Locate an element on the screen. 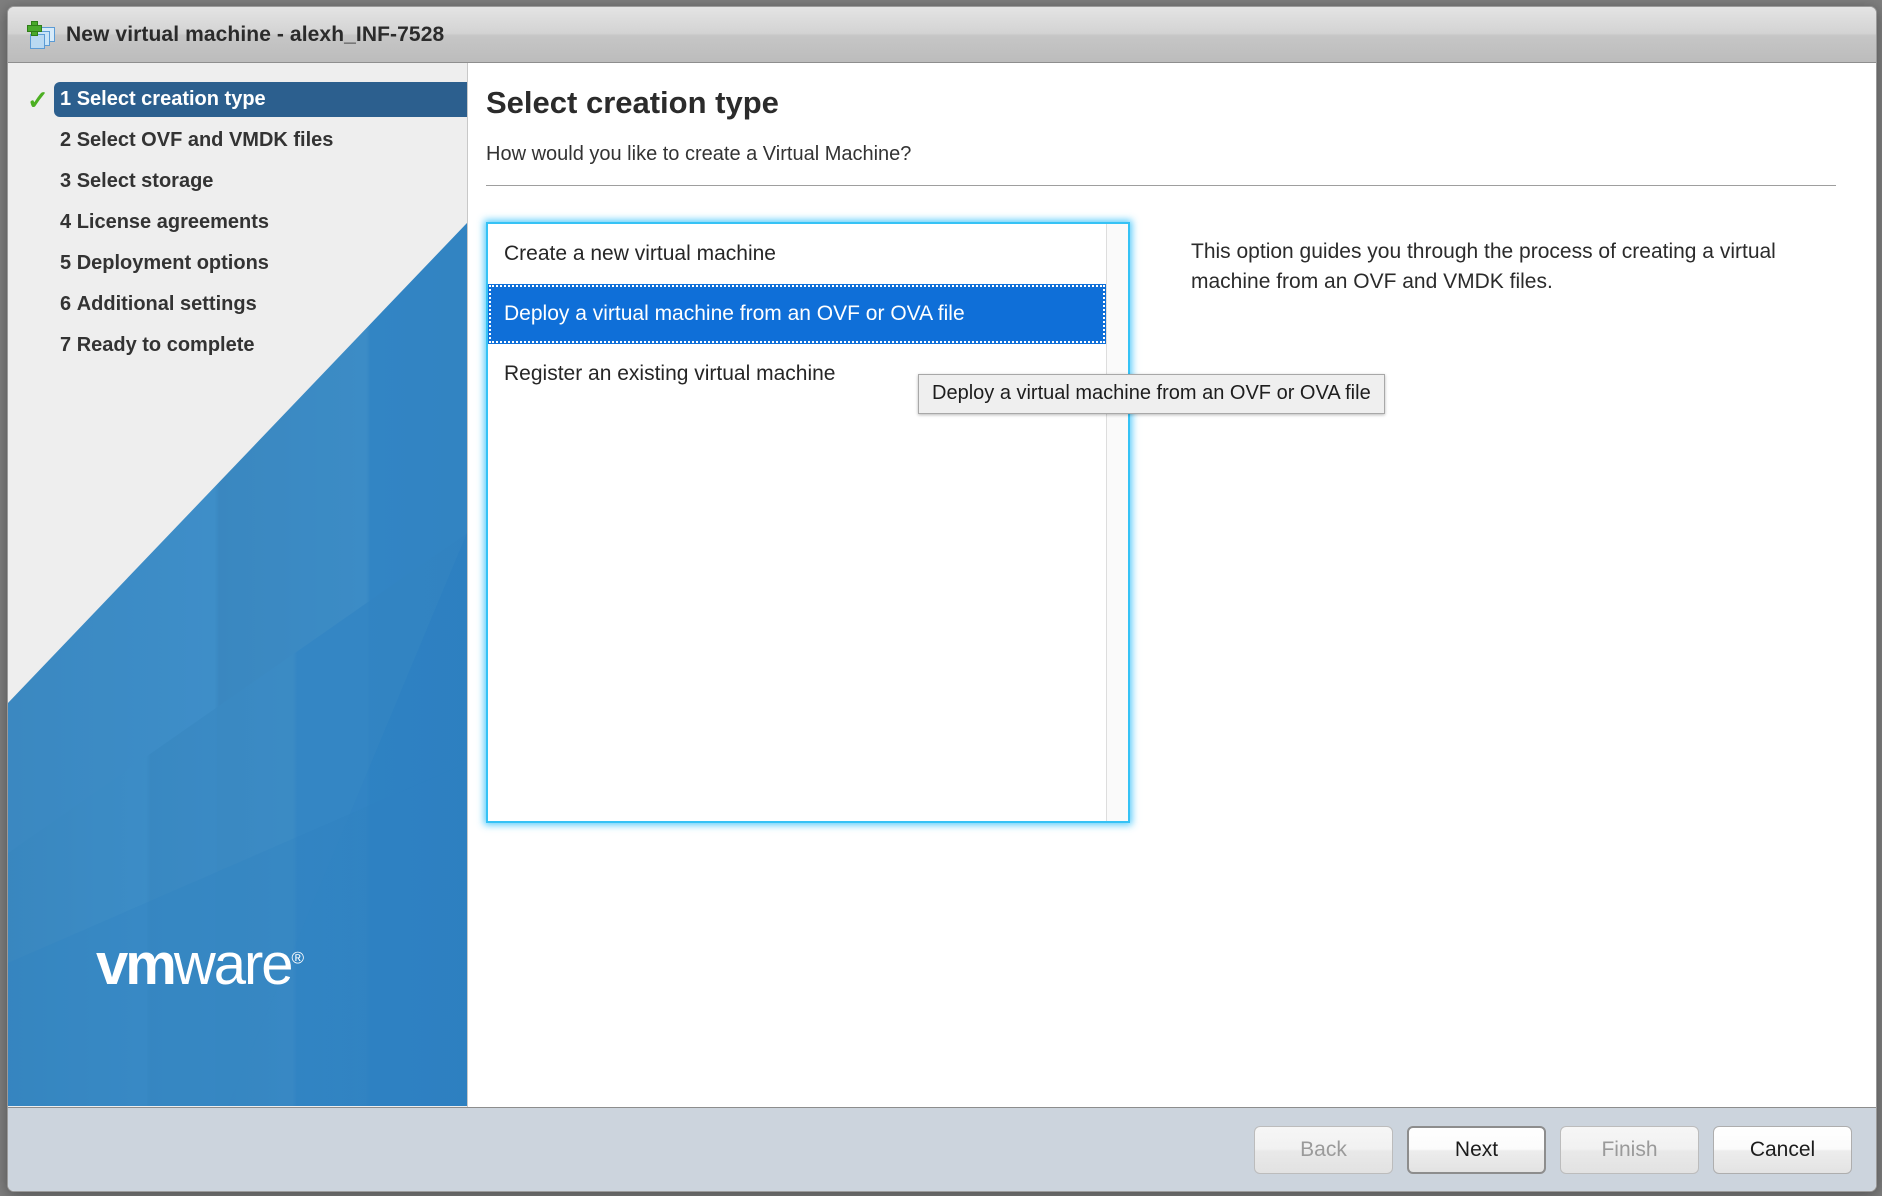 This screenshot has height=1196, width=1882. sidebar-step-6-label: Additional settings is located at coordinates (166, 304).